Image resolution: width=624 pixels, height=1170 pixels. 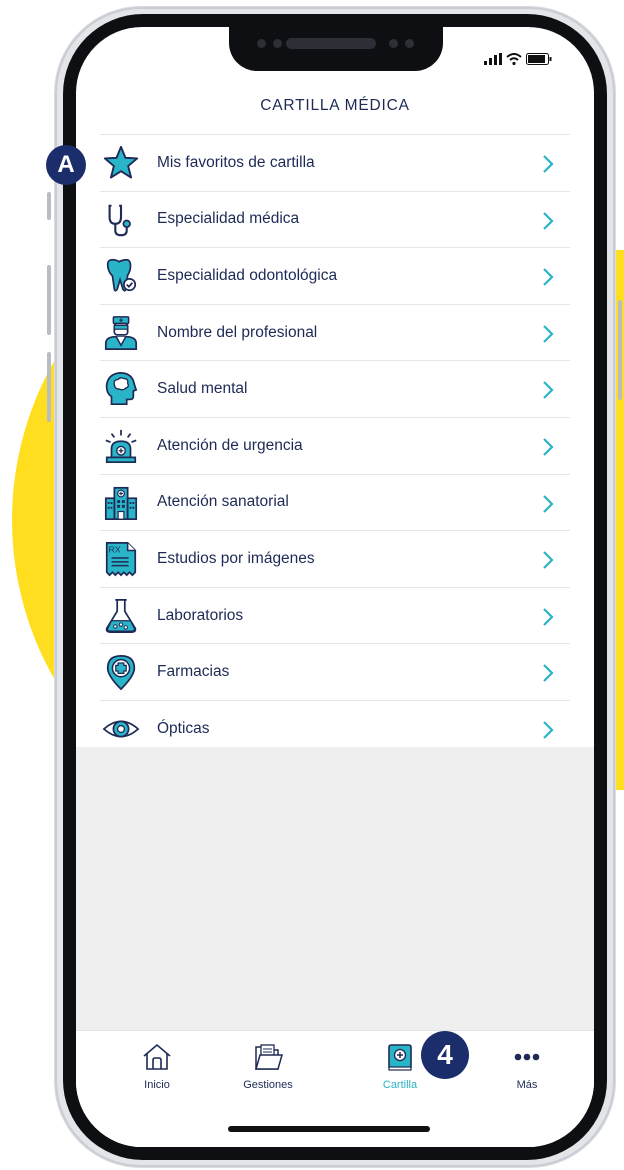 I want to click on stethoscope-icon, so click(x=119, y=220).